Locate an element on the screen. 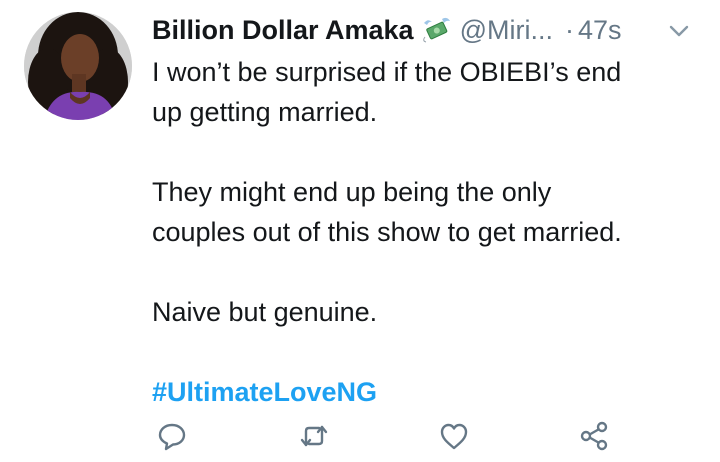 This screenshot has height=462, width=720. avatar is located at coordinates (78, 66).